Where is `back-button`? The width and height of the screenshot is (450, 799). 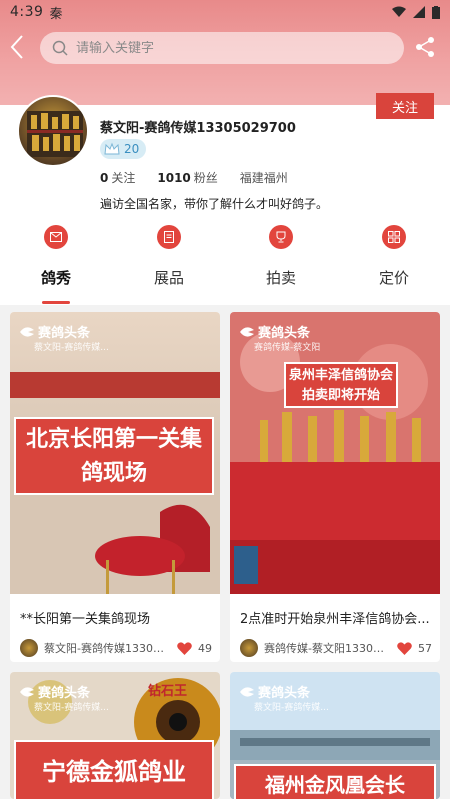 back-button is located at coordinates (21, 48).